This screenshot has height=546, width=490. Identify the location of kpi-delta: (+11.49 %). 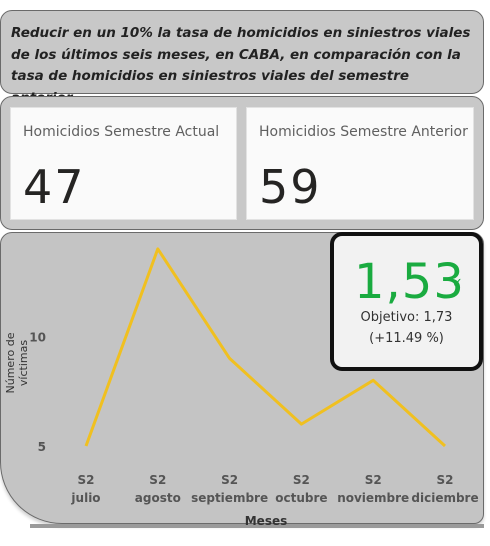
(406, 338).